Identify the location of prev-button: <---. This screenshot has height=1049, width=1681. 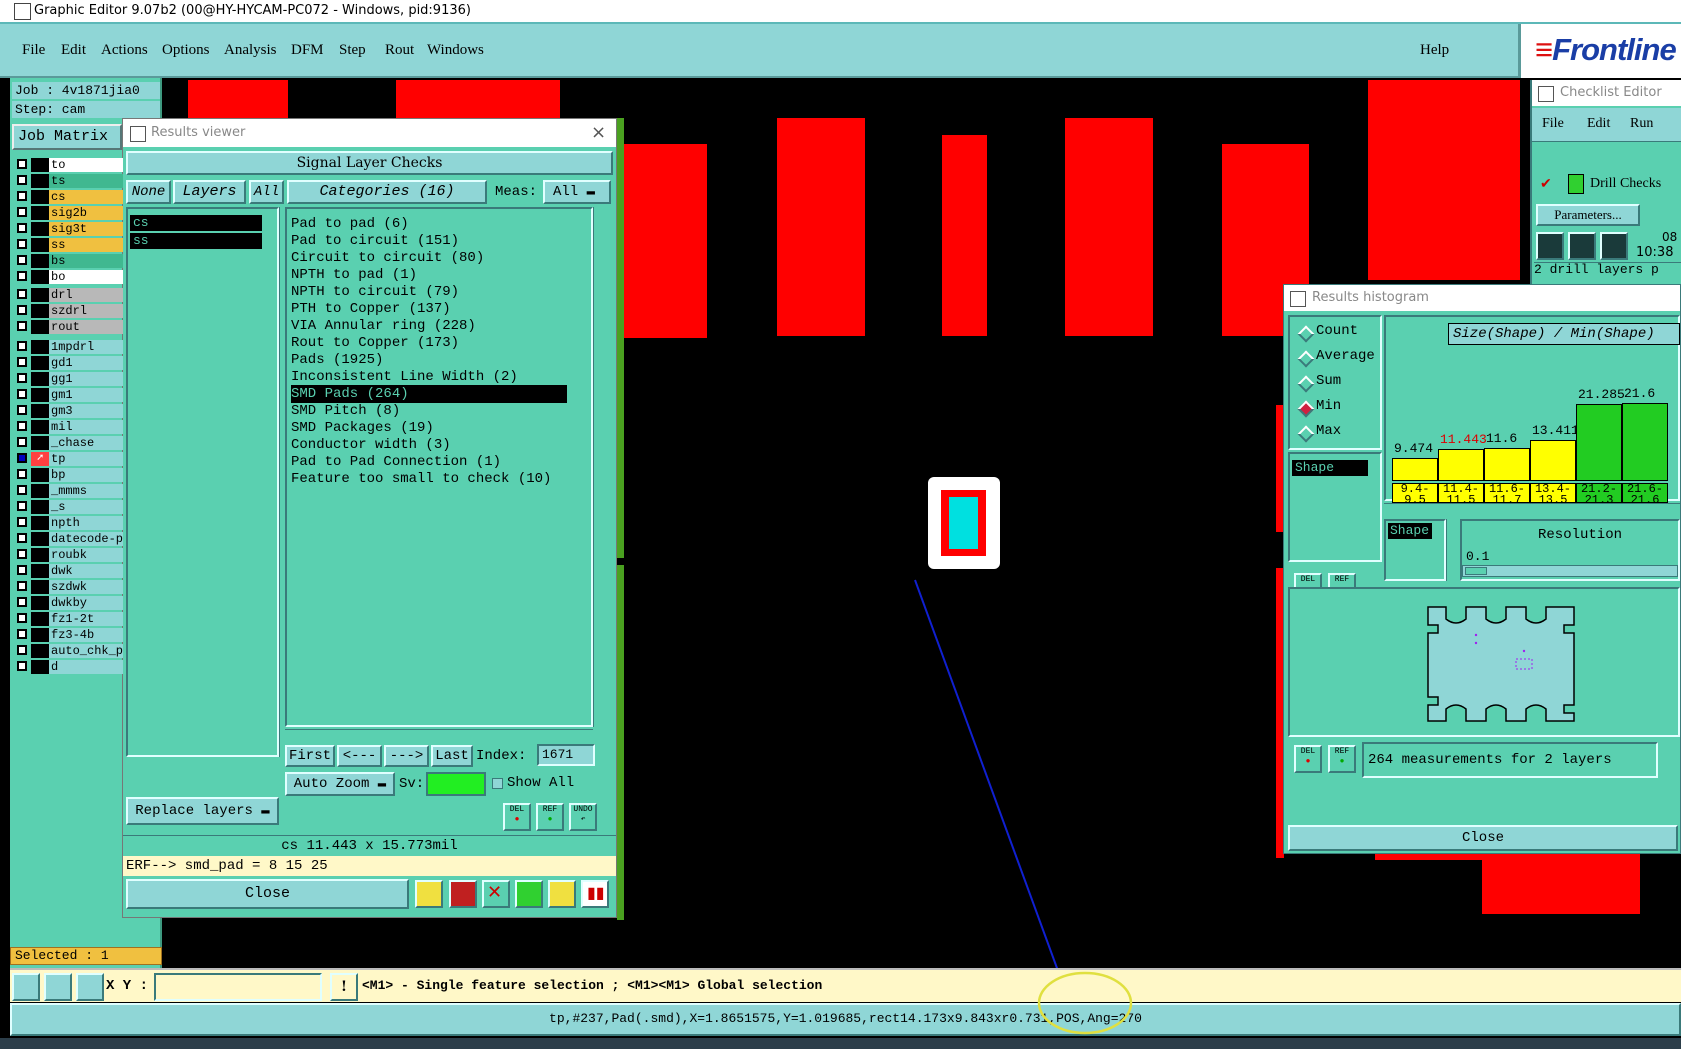
(359, 756).